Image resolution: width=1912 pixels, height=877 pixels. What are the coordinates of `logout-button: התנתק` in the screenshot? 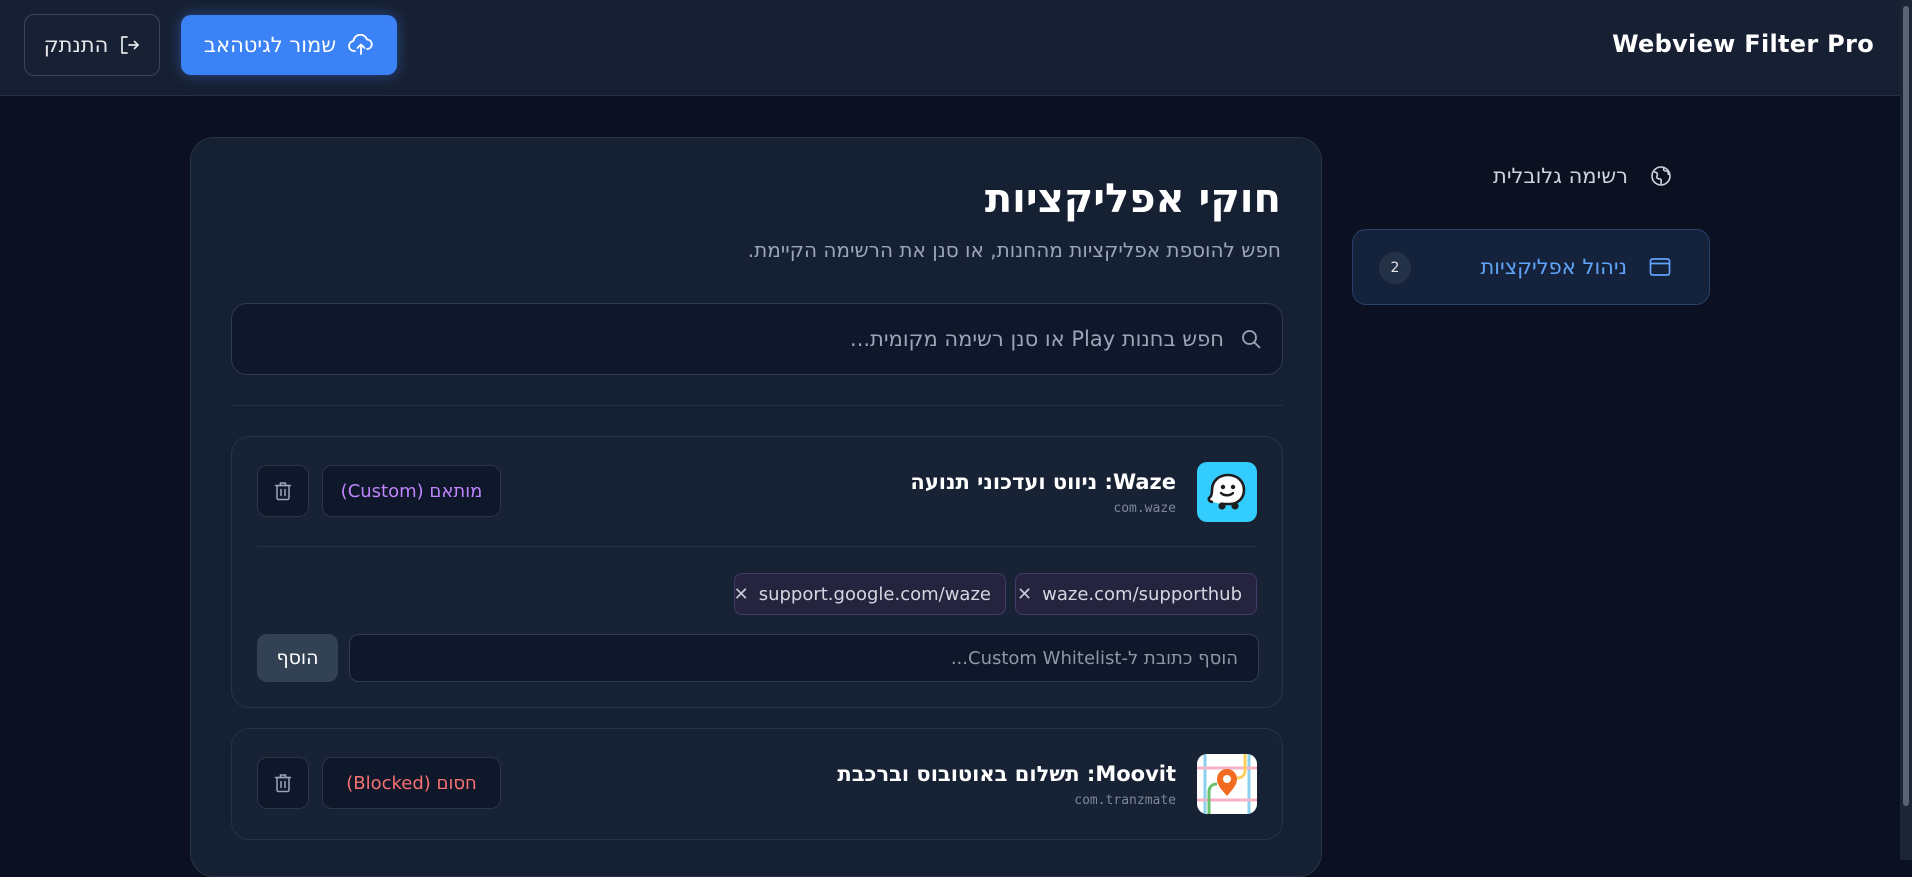 It's located at (92, 45).